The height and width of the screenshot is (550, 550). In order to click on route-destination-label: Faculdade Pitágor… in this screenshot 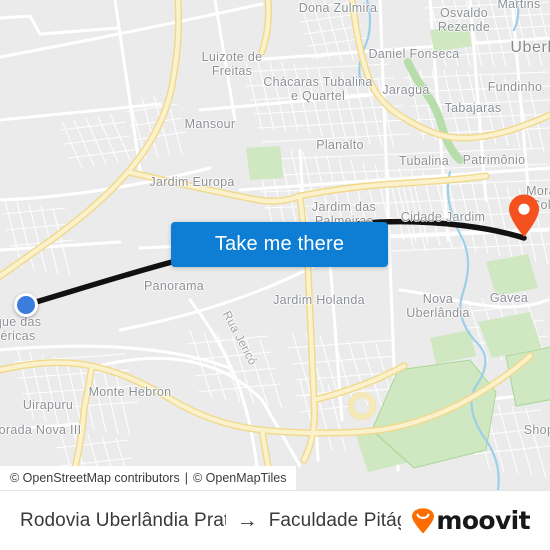, I will do `click(335, 520)`.